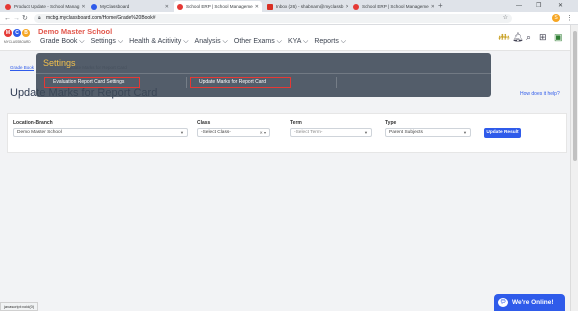 The width and height of the screenshot is (578, 311). What do you see at coordinates (503, 37) in the screenshot?
I see `team-icon: 👪︎` at bounding box center [503, 37].